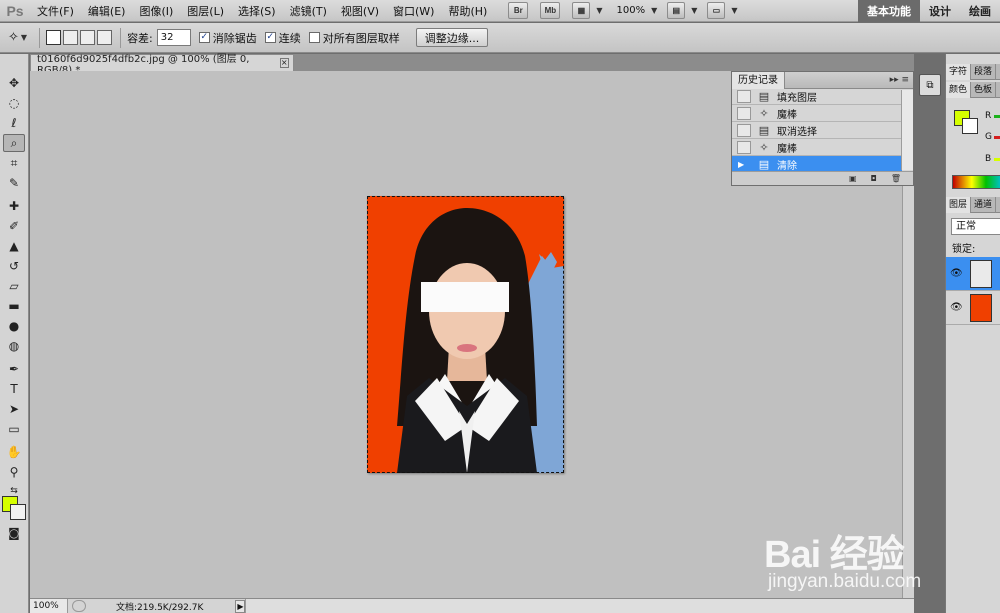 This screenshot has width=1000, height=613. I want to click on menu-filter: 滤镜(T), so click(308, 11).